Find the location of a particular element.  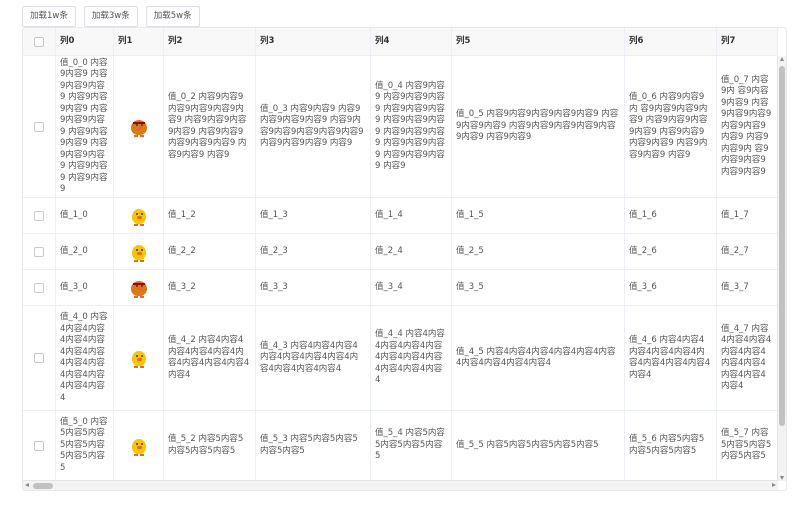

table-row: 值_2_0 值_2_2 值_2_3 值_2_4 值_2_5 值_2_6 值_2_7 is located at coordinates (400, 252).